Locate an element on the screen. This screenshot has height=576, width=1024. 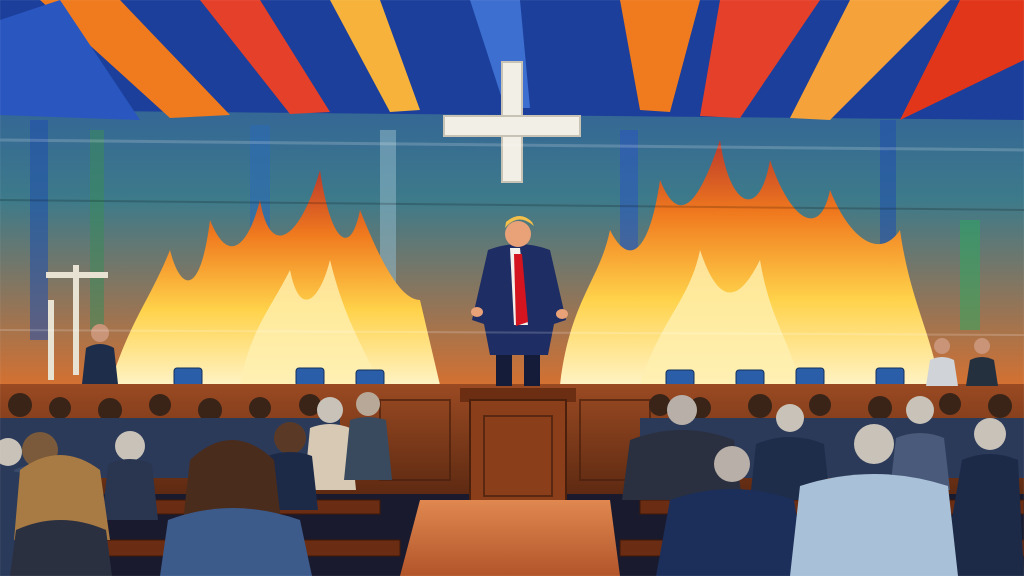
lectern is located at coordinates (518, 452).